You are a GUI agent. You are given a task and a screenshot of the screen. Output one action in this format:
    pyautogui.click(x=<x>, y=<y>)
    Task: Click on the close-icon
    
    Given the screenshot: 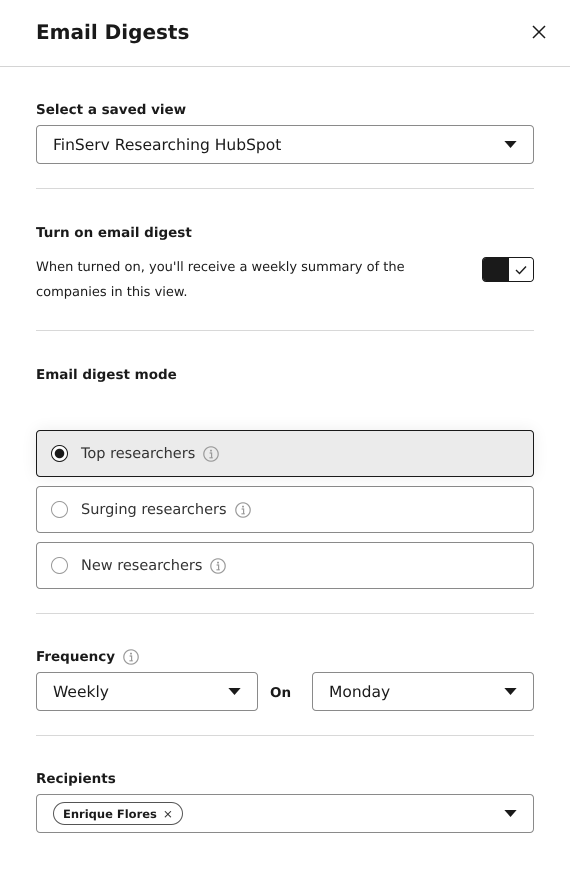 What is the action you would take?
    pyautogui.click(x=539, y=31)
    